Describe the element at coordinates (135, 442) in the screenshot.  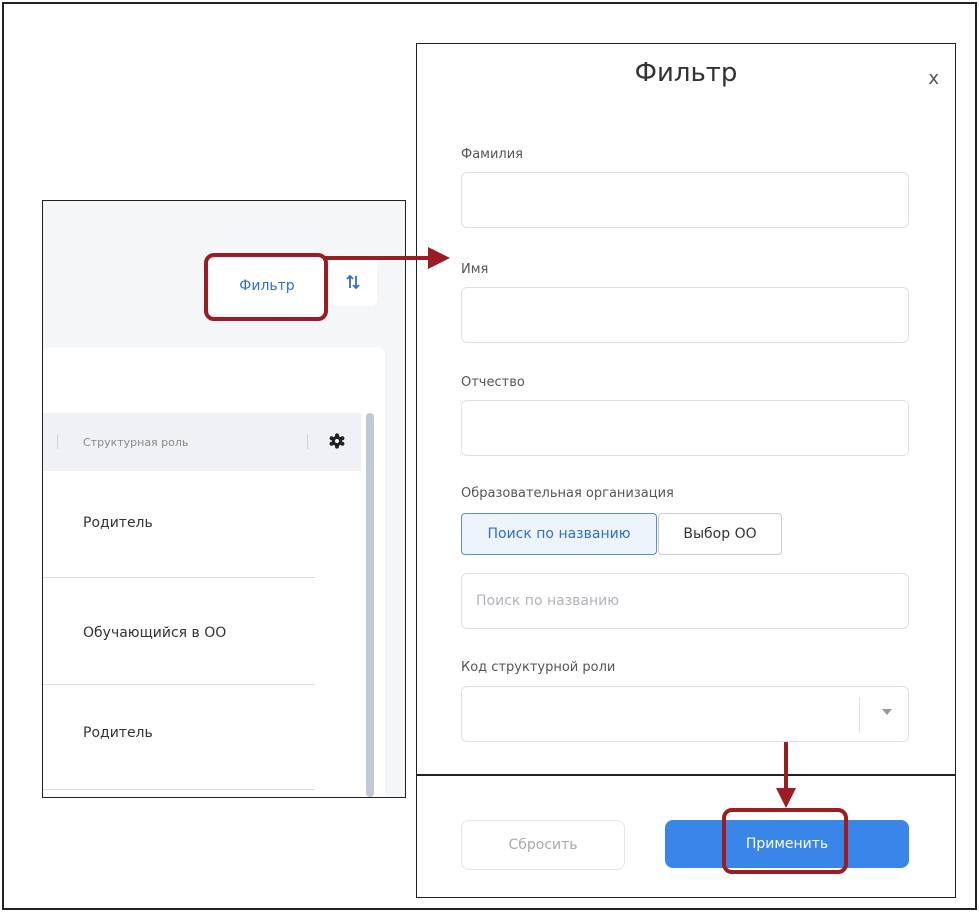
I see `column-header-structural-role: Структурная роль` at that location.